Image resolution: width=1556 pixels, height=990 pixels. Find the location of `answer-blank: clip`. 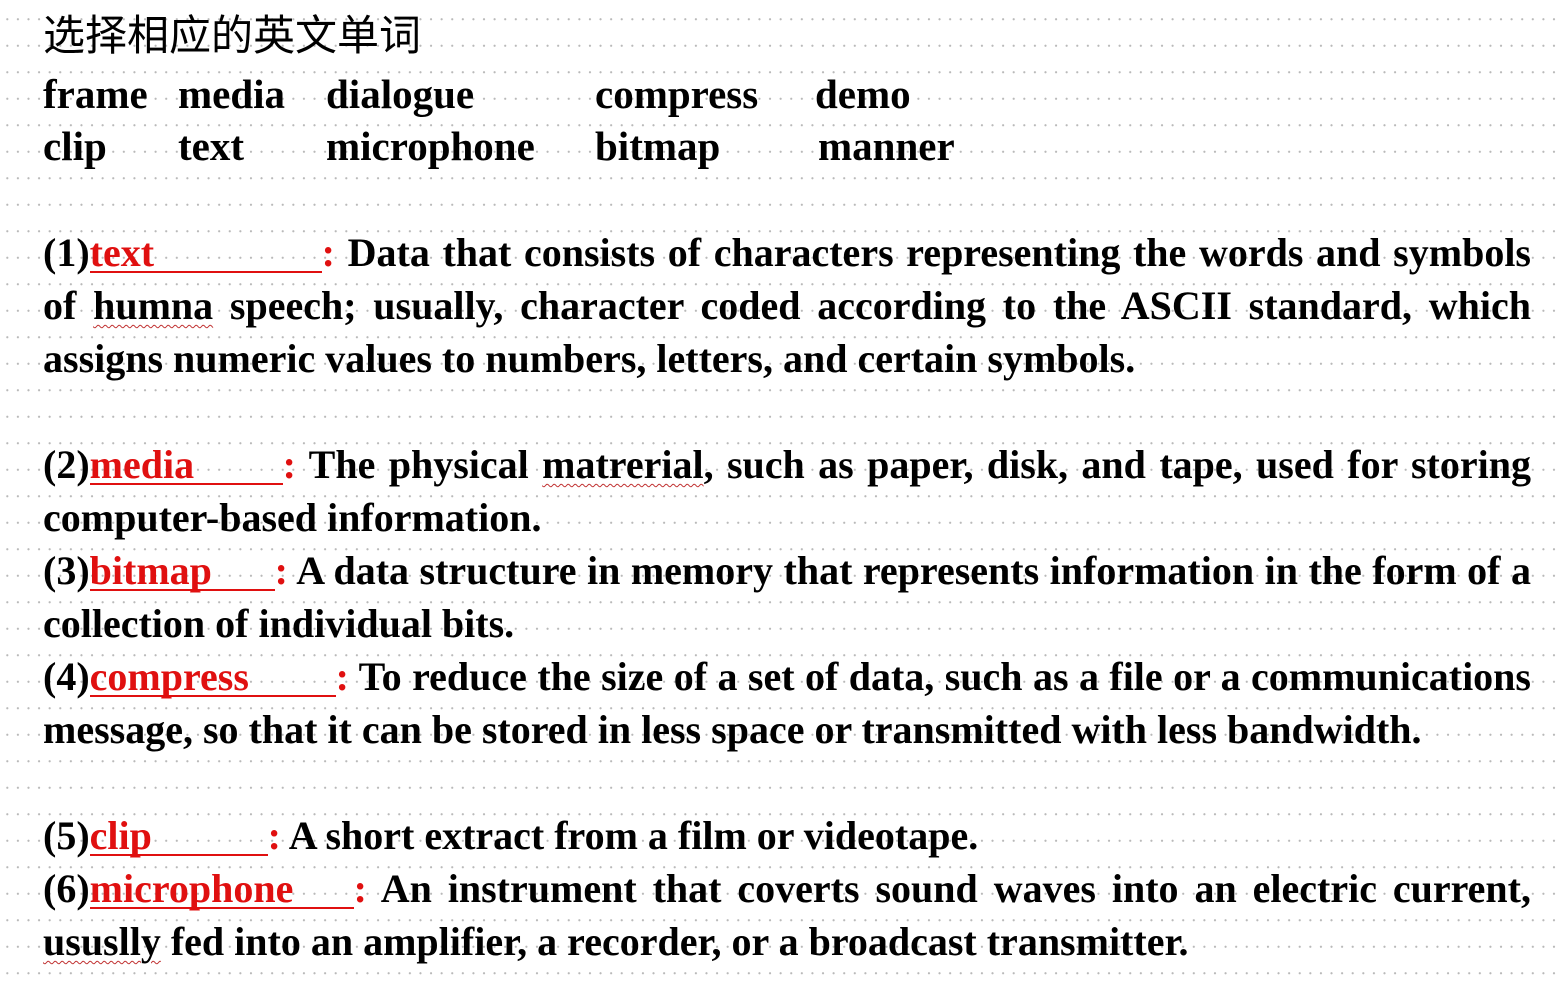

answer-blank: clip is located at coordinates (178, 836).